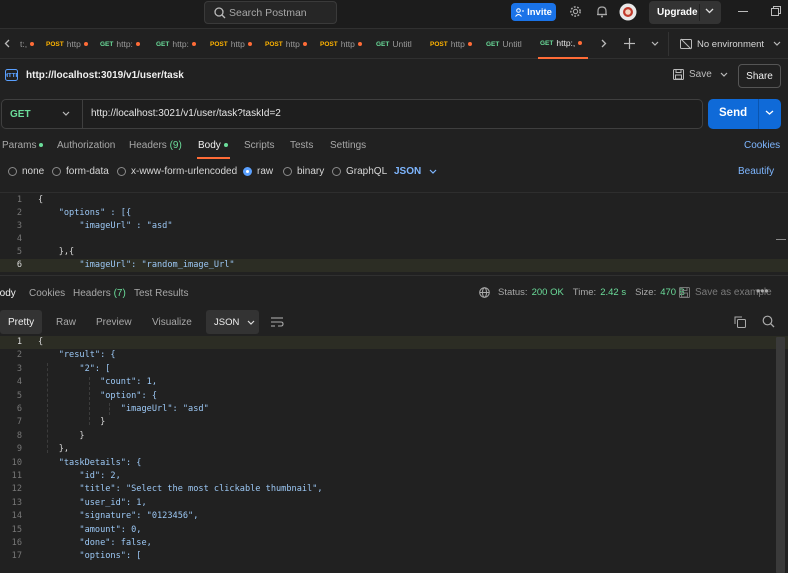 This screenshot has width=788, height=573. What do you see at coordinates (161, 293) in the screenshot?
I see `tab-test-results: Test Results` at bounding box center [161, 293].